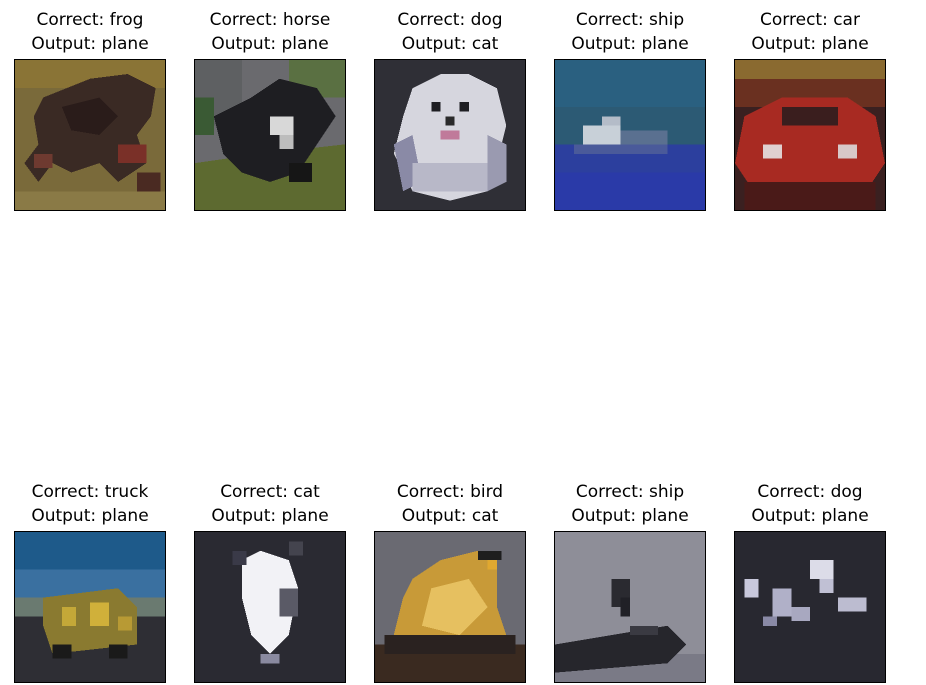 The height and width of the screenshot is (685, 926). Describe the element at coordinates (810, 135) in the screenshot. I see `car-image` at that location.